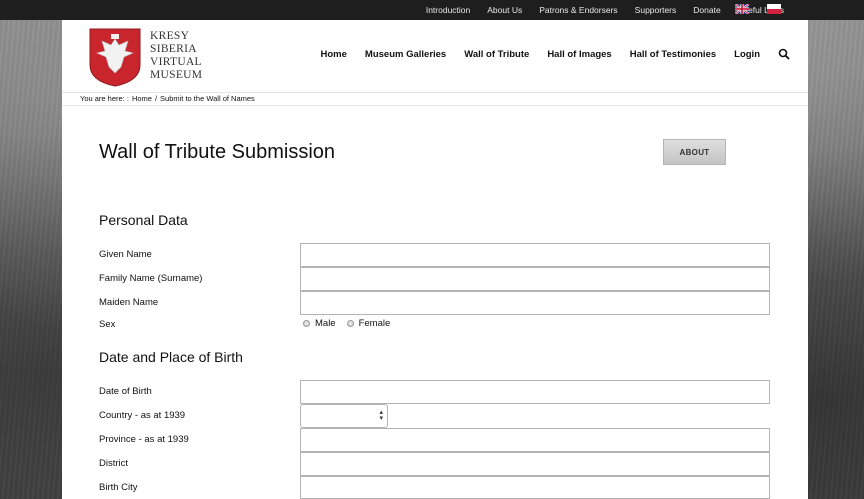  I want to click on sex-option-male: Male, so click(319, 323).